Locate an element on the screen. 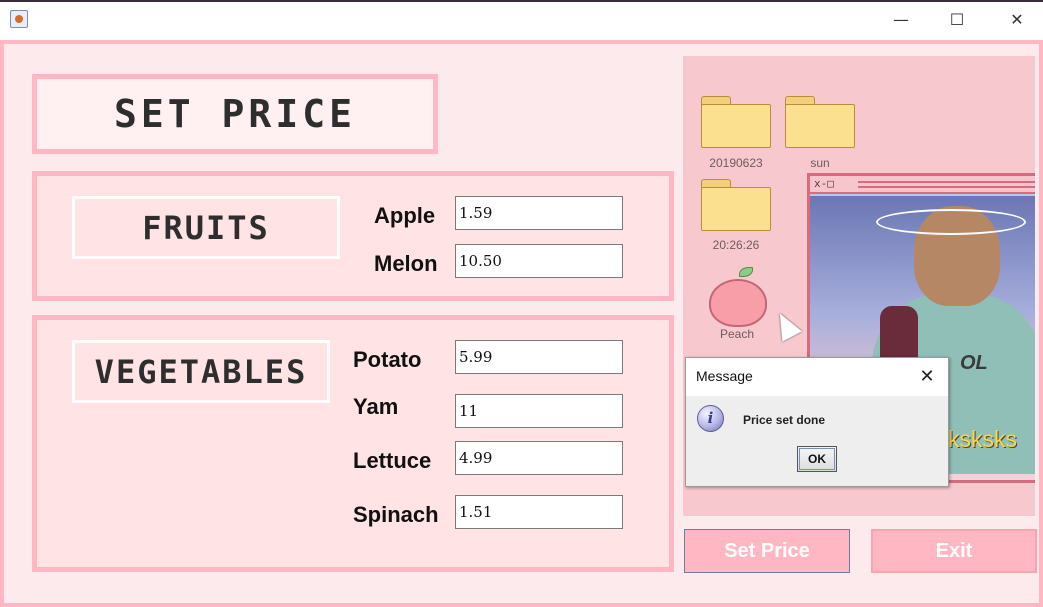  fruits-section-label: FRUITS is located at coordinates (206, 227).